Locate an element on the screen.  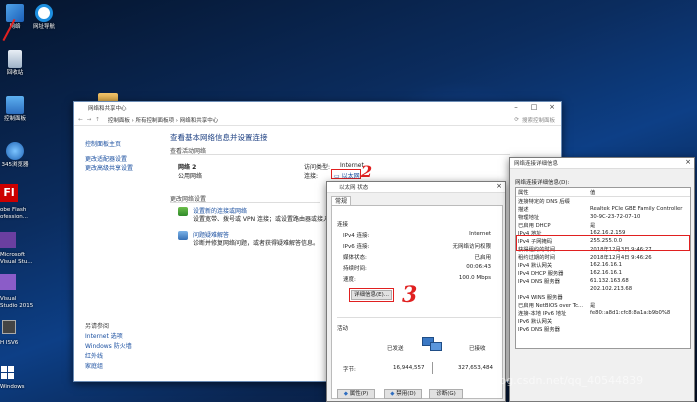
desktop-icon-recycle-bin: 回收站 is located at coordinates (15, 63).